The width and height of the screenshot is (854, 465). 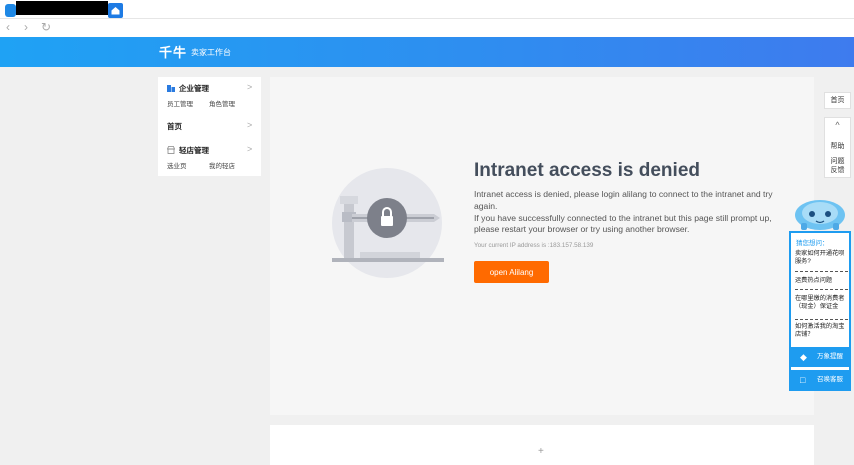 What do you see at coordinates (541, 451) in the screenshot?
I see `add-icon: +` at bounding box center [541, 451].